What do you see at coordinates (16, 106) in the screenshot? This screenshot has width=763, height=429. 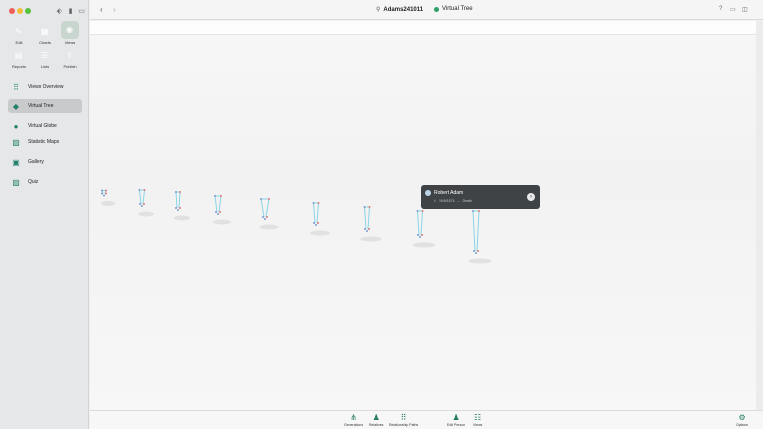 I see `tree-cube-icon: ◆` at bounding box center [16, 106].